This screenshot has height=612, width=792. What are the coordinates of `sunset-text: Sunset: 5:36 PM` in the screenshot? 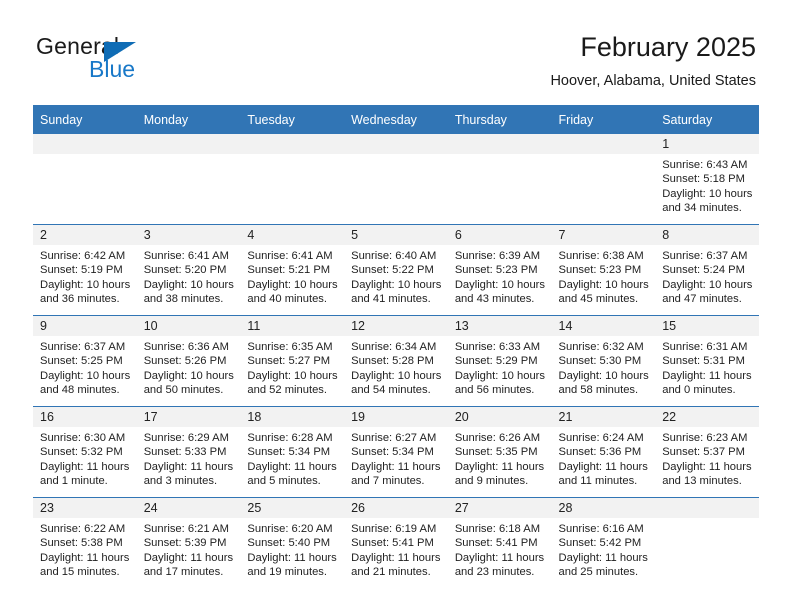 It's located at (600, 452).